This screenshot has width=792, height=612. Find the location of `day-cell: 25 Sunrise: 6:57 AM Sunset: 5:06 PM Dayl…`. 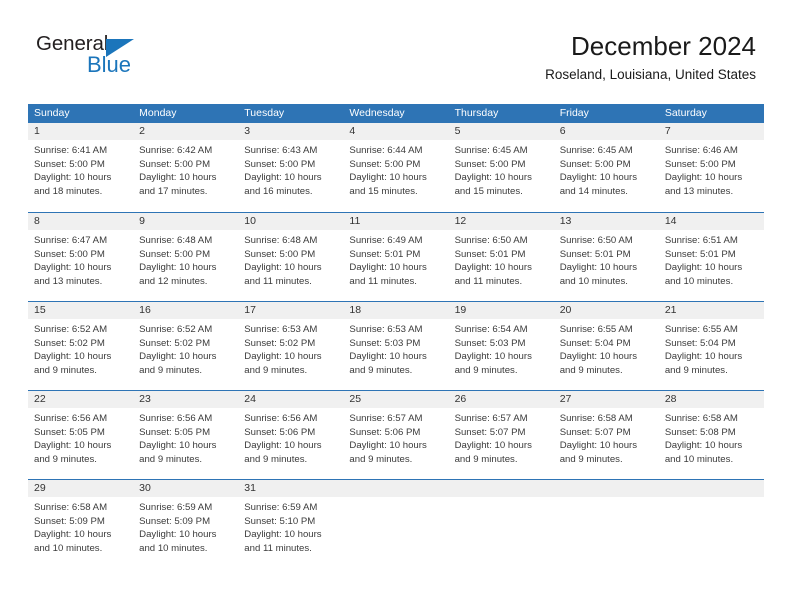

day-cell: 25 Sunrise: 6:57 AM Sunset: 5:06 PM Dayl… is located at coordinates (396, 435).